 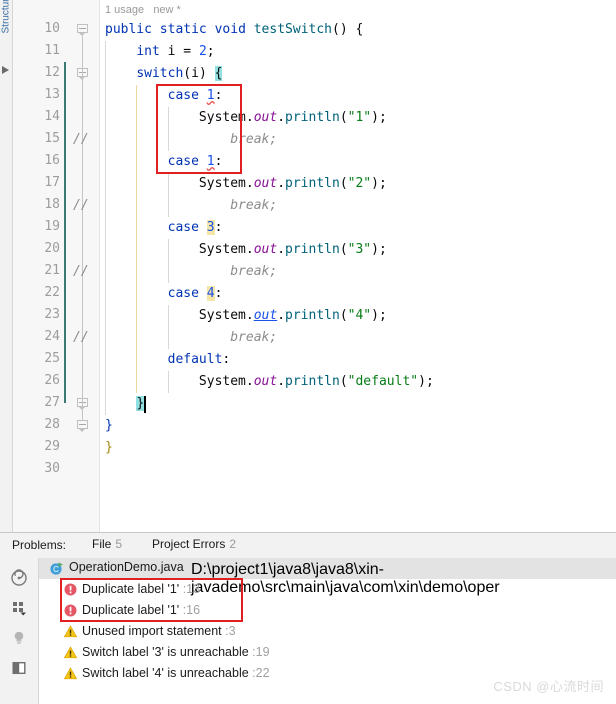 What do you see at coordinates (52, 94) in the screenshot?
I see `line-number: 13` at bounding box center [52, 94].